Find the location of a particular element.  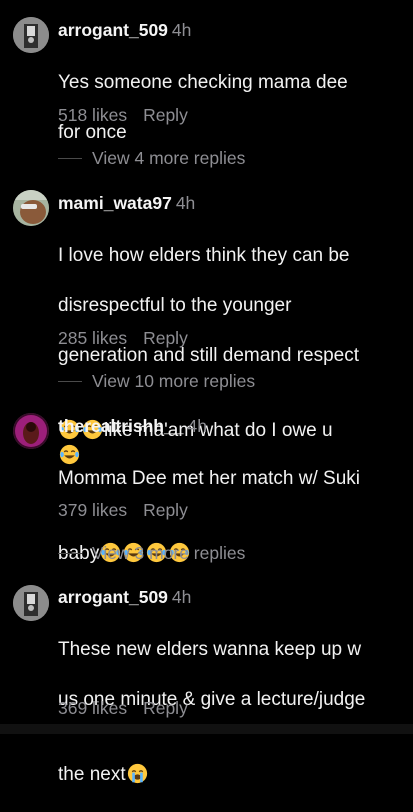

comment-line: Momma Dee met her match w/ Suki is located at coordinates (209, 478).